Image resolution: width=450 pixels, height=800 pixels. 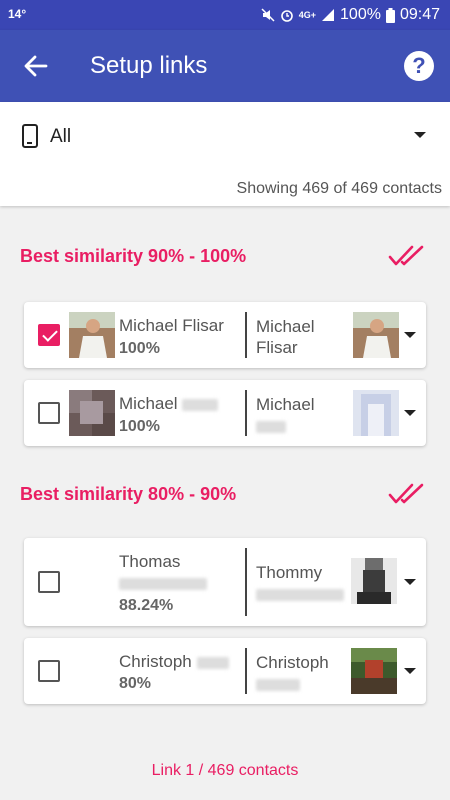 I want to click on contact-match-card: Christoph 80% Christoph, so click(x=225, y=671).